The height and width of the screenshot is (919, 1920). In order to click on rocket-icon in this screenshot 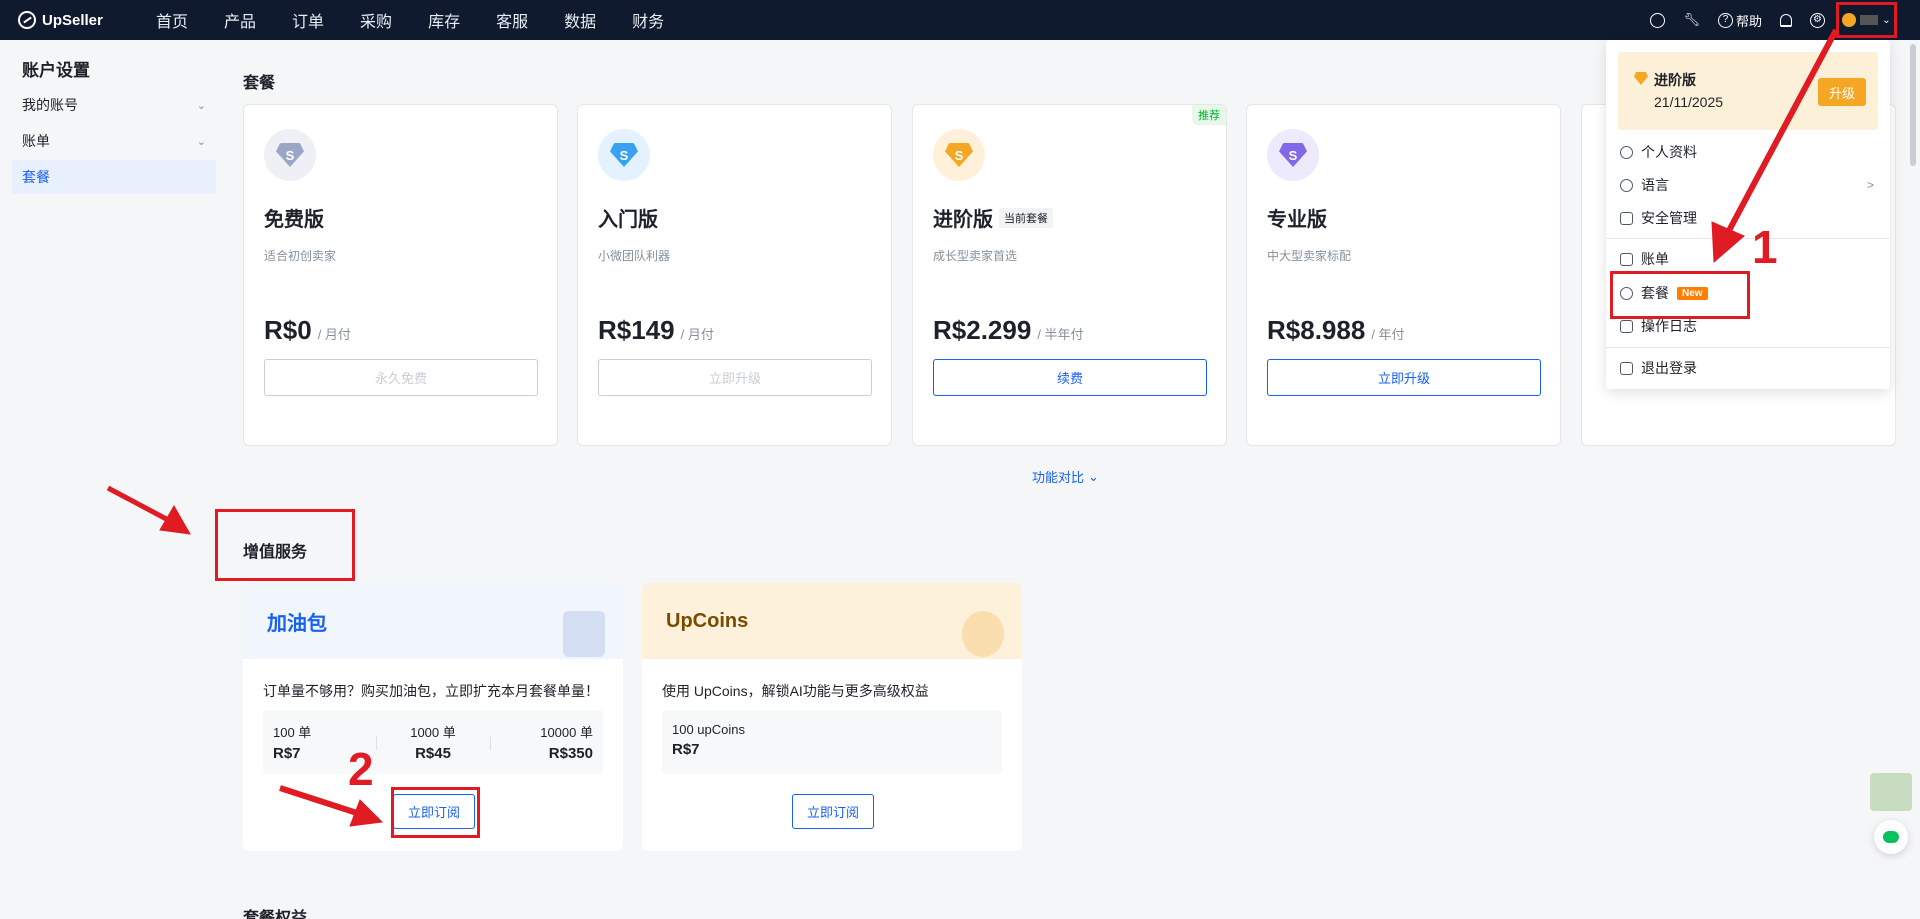, I will do `click(983, 634)`.